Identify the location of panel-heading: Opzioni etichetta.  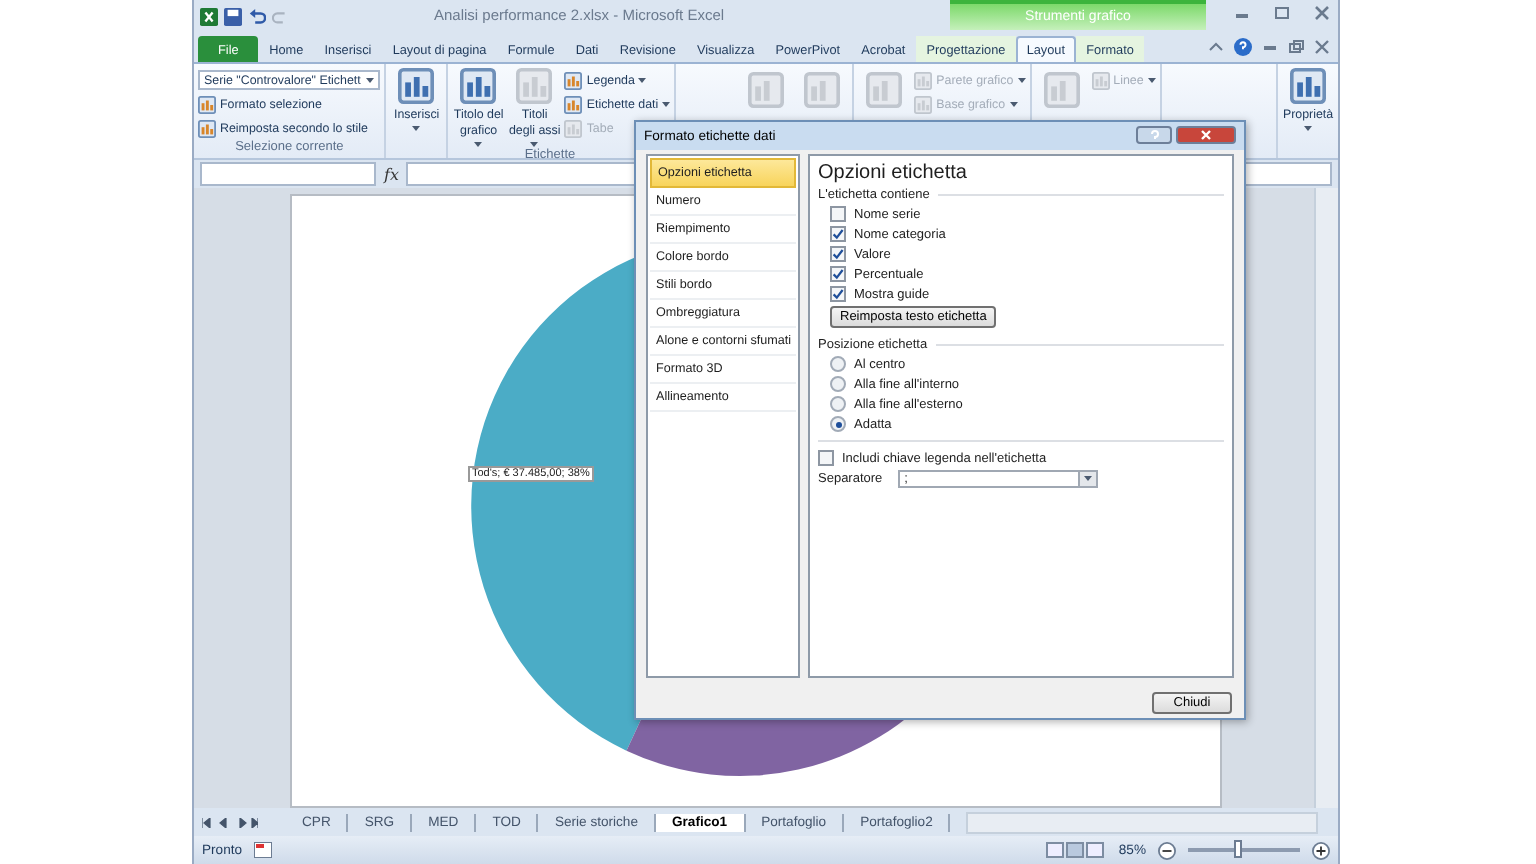
(893, 173).